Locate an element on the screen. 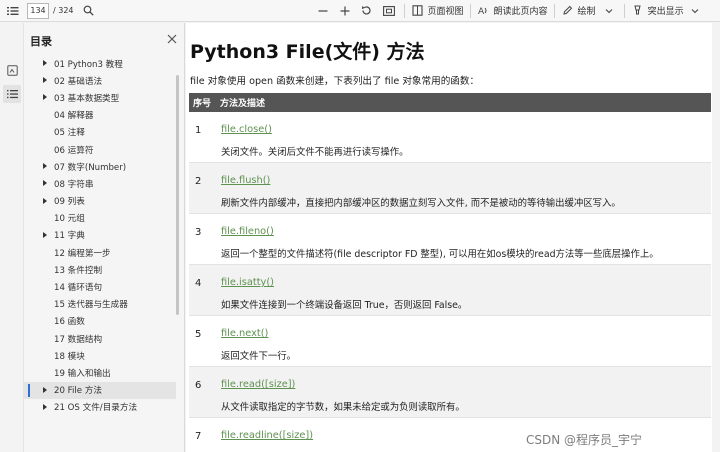 Image resolution: width=720 pixels, height=452 pixels. row-number: 2 is located at coordinates (198, 181).